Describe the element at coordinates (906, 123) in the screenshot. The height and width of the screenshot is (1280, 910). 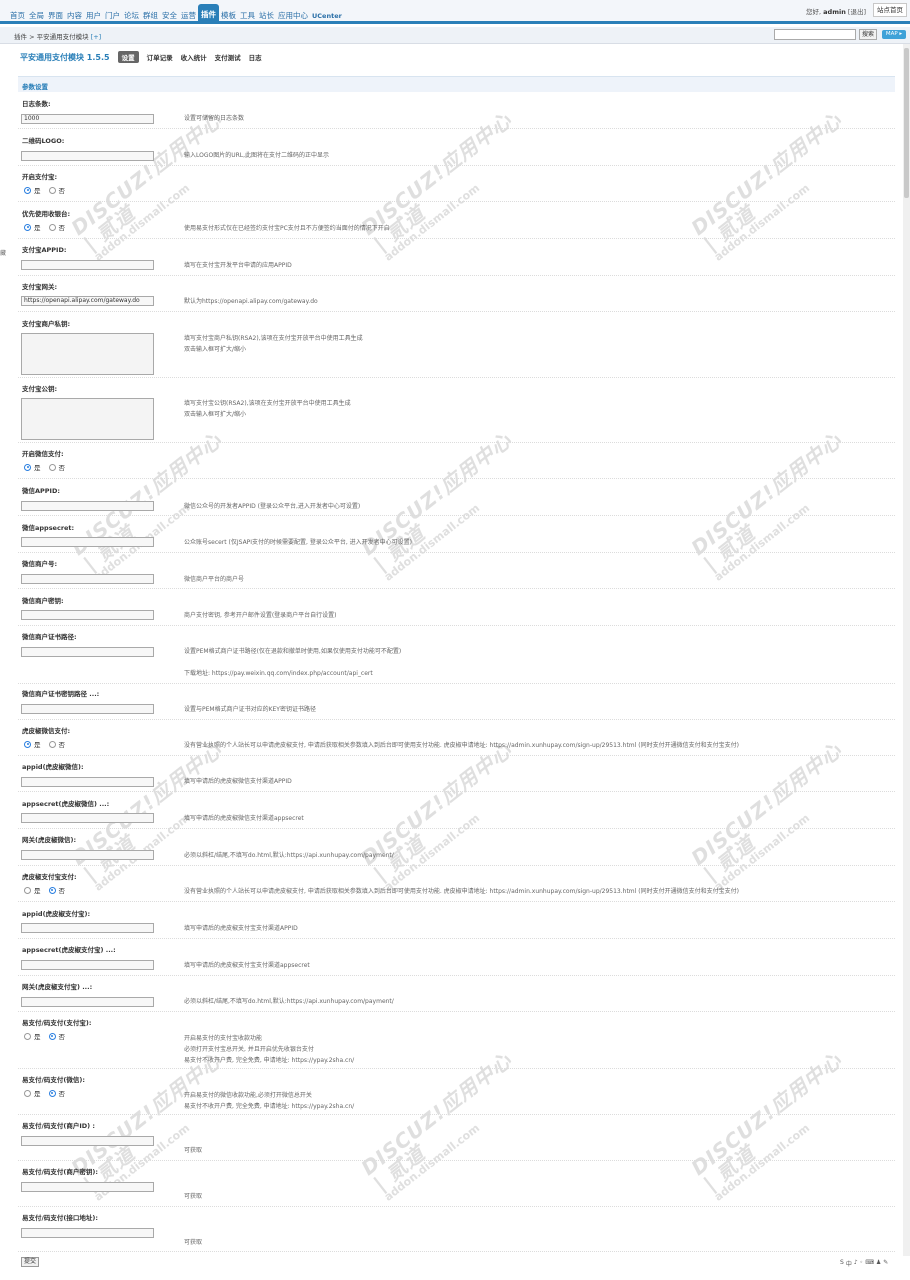
I see `scrollbar-thumb` at that location.